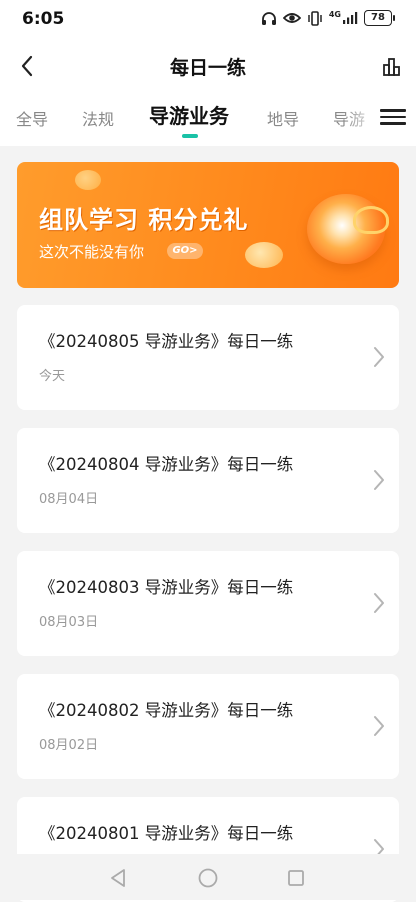 This screenshot has width=416, height=902. I want to click on practice-title: 《20240805 导游业务》每日一练, so click(166, 341).